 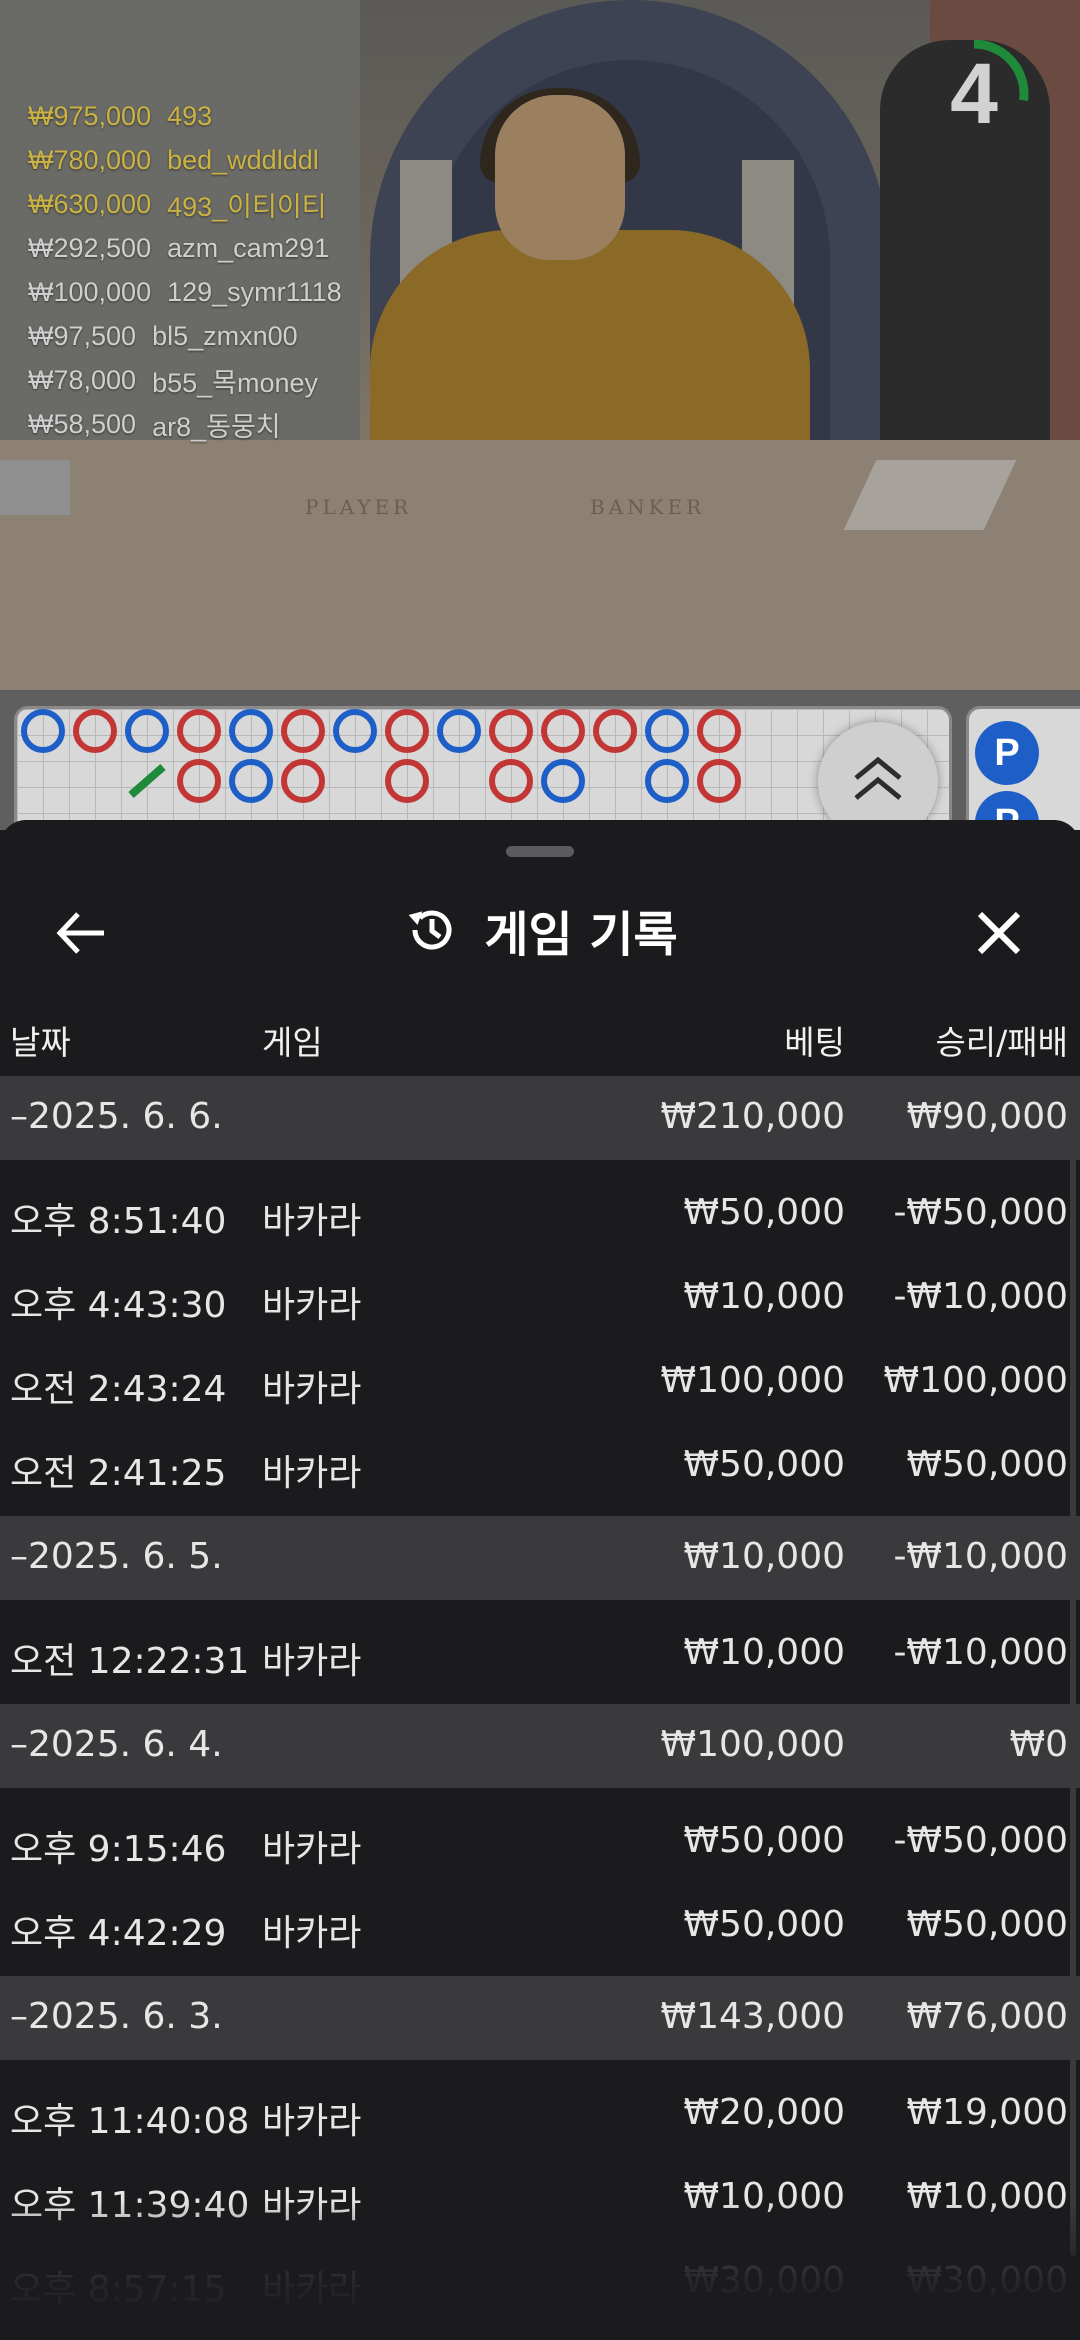 I want to click on bet-user: bed_wddlddl, so click(x=243, y=159).